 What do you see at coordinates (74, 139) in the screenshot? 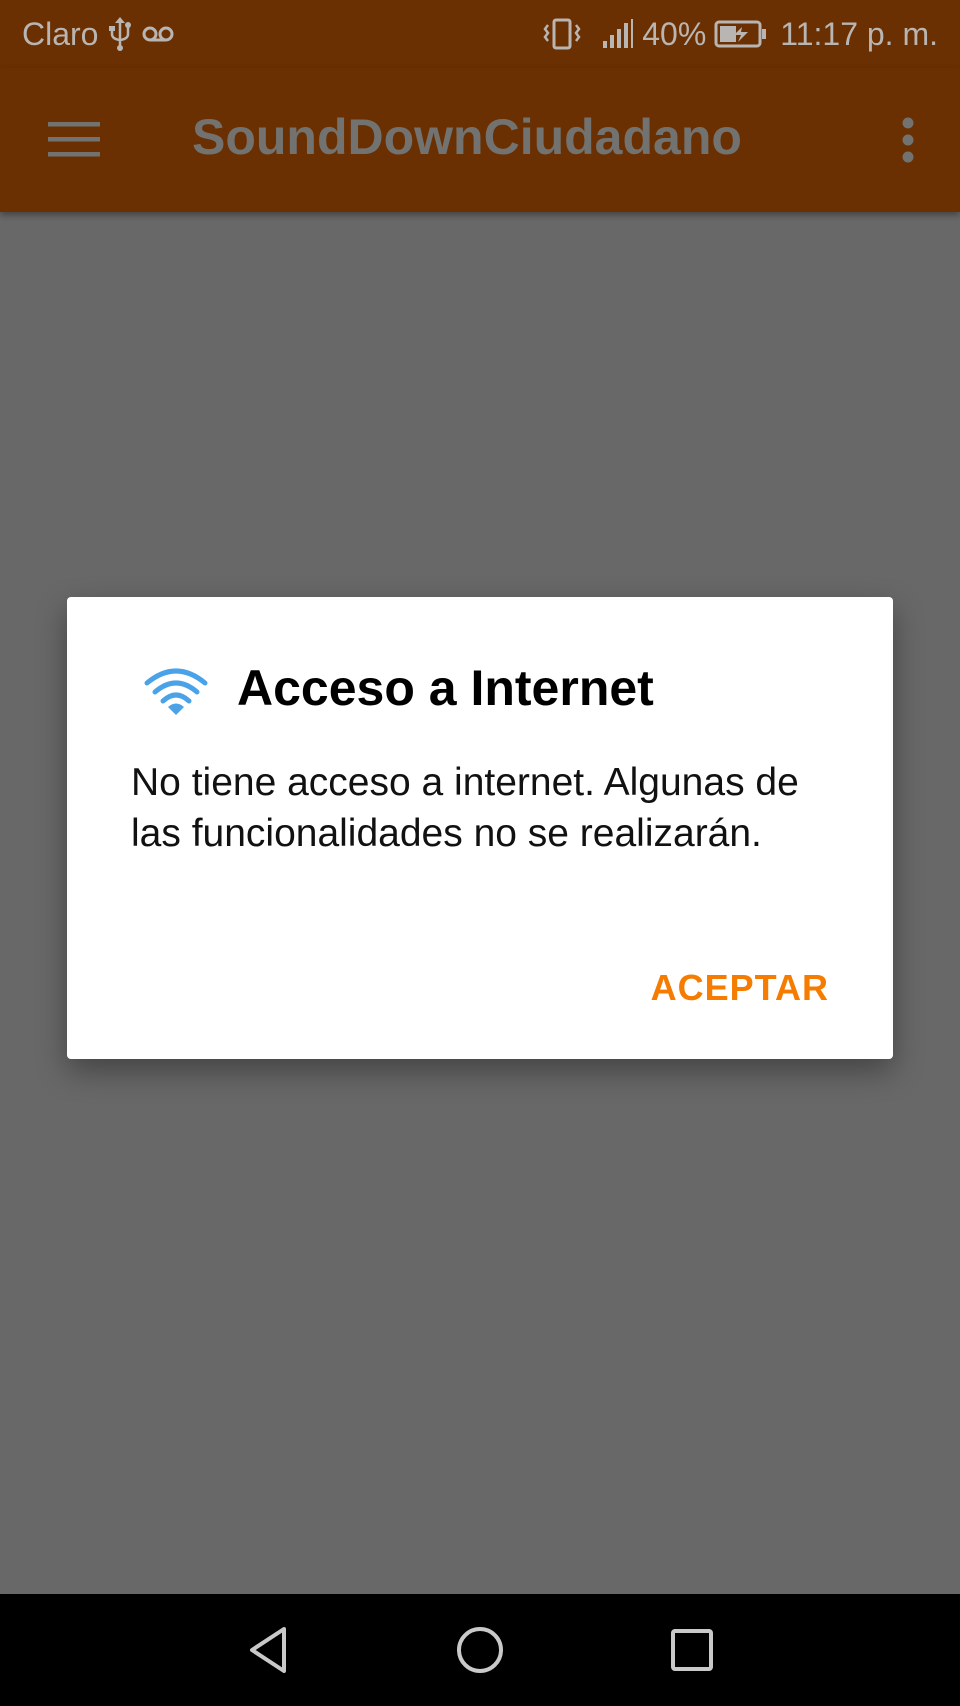
I see `hamburger-menu-icon` at bounding box center [74, 139].